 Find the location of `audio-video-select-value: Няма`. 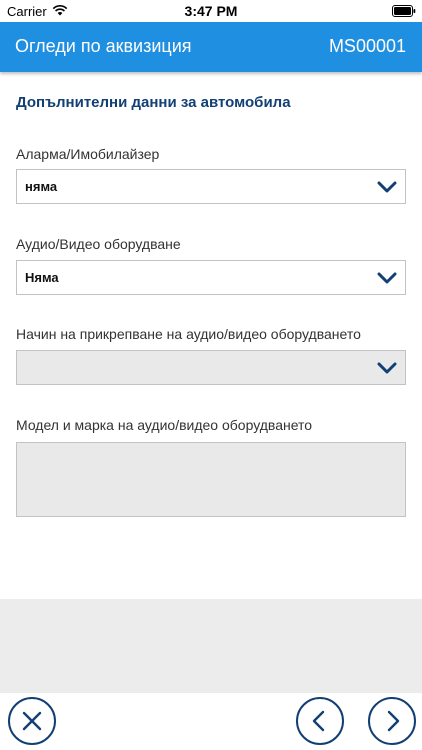

audio-video-select-value: Няма is located at coordinates (42, 277).